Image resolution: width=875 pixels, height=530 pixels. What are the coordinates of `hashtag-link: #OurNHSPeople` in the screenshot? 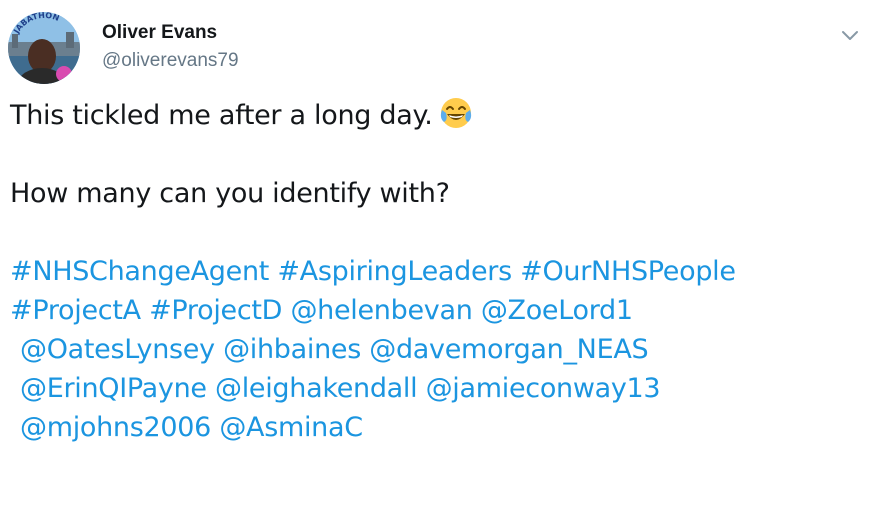 It's located at (628, 271).